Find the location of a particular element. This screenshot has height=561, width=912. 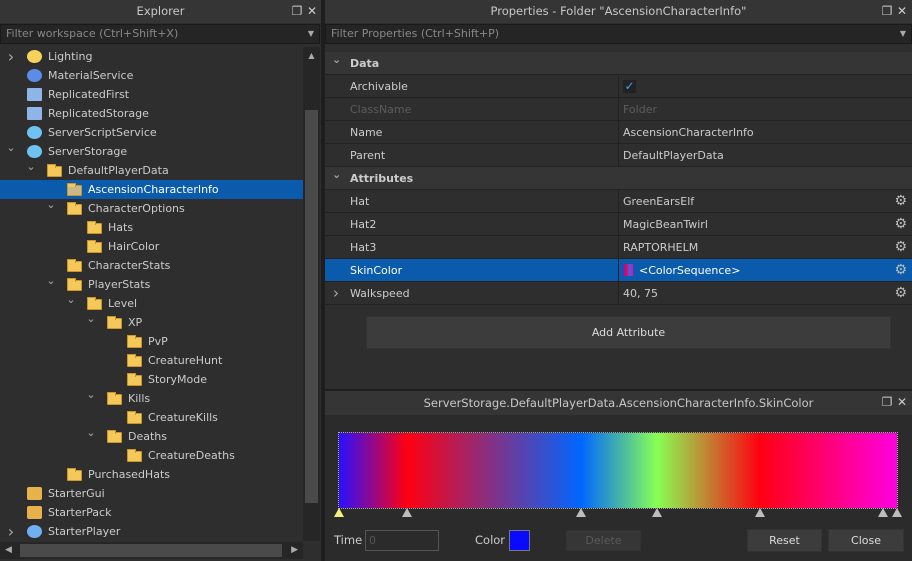

tree-item: StoryMode is located at coordinates (151, 379).